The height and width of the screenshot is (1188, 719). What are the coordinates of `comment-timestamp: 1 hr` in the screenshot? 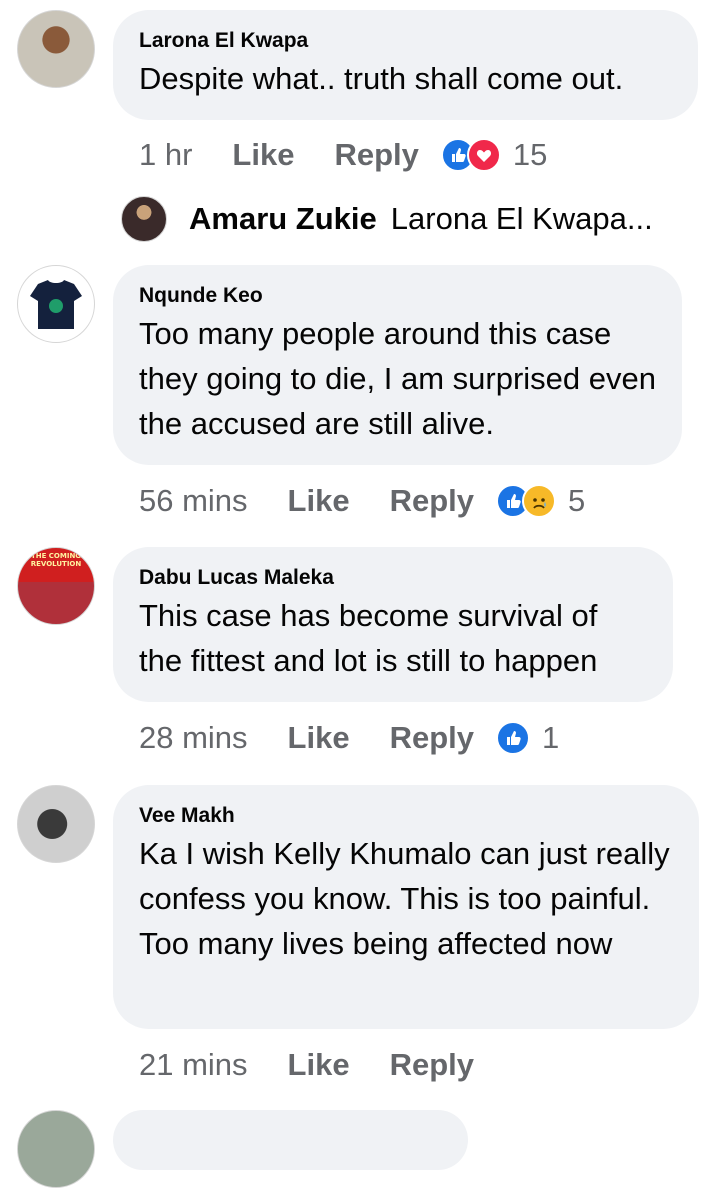 It's located at (165, 155).